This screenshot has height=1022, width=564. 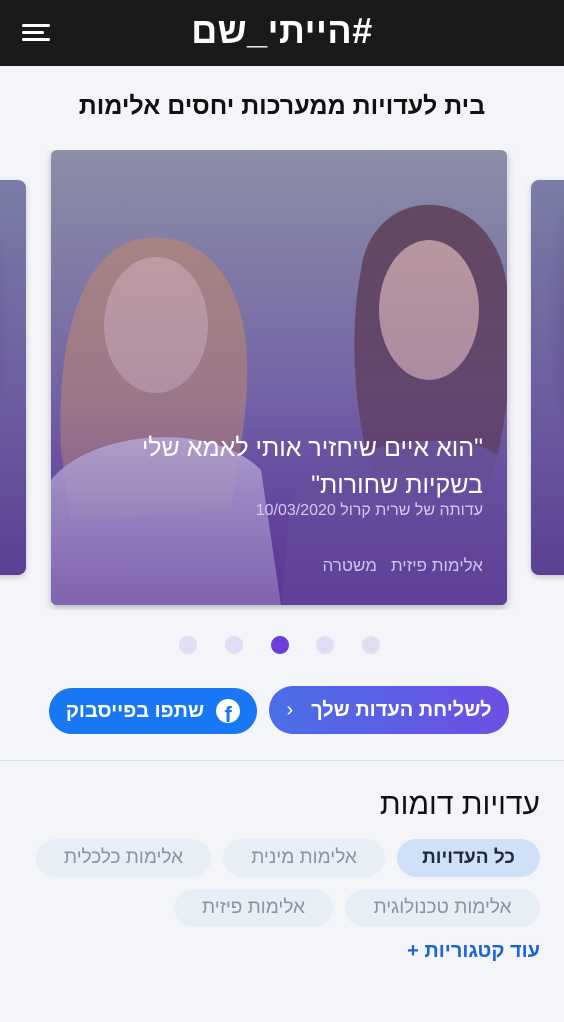 What do you see at coordinates (282, 760) in the screenshot?
I see `section-divider` at bounding box center [282, 760].